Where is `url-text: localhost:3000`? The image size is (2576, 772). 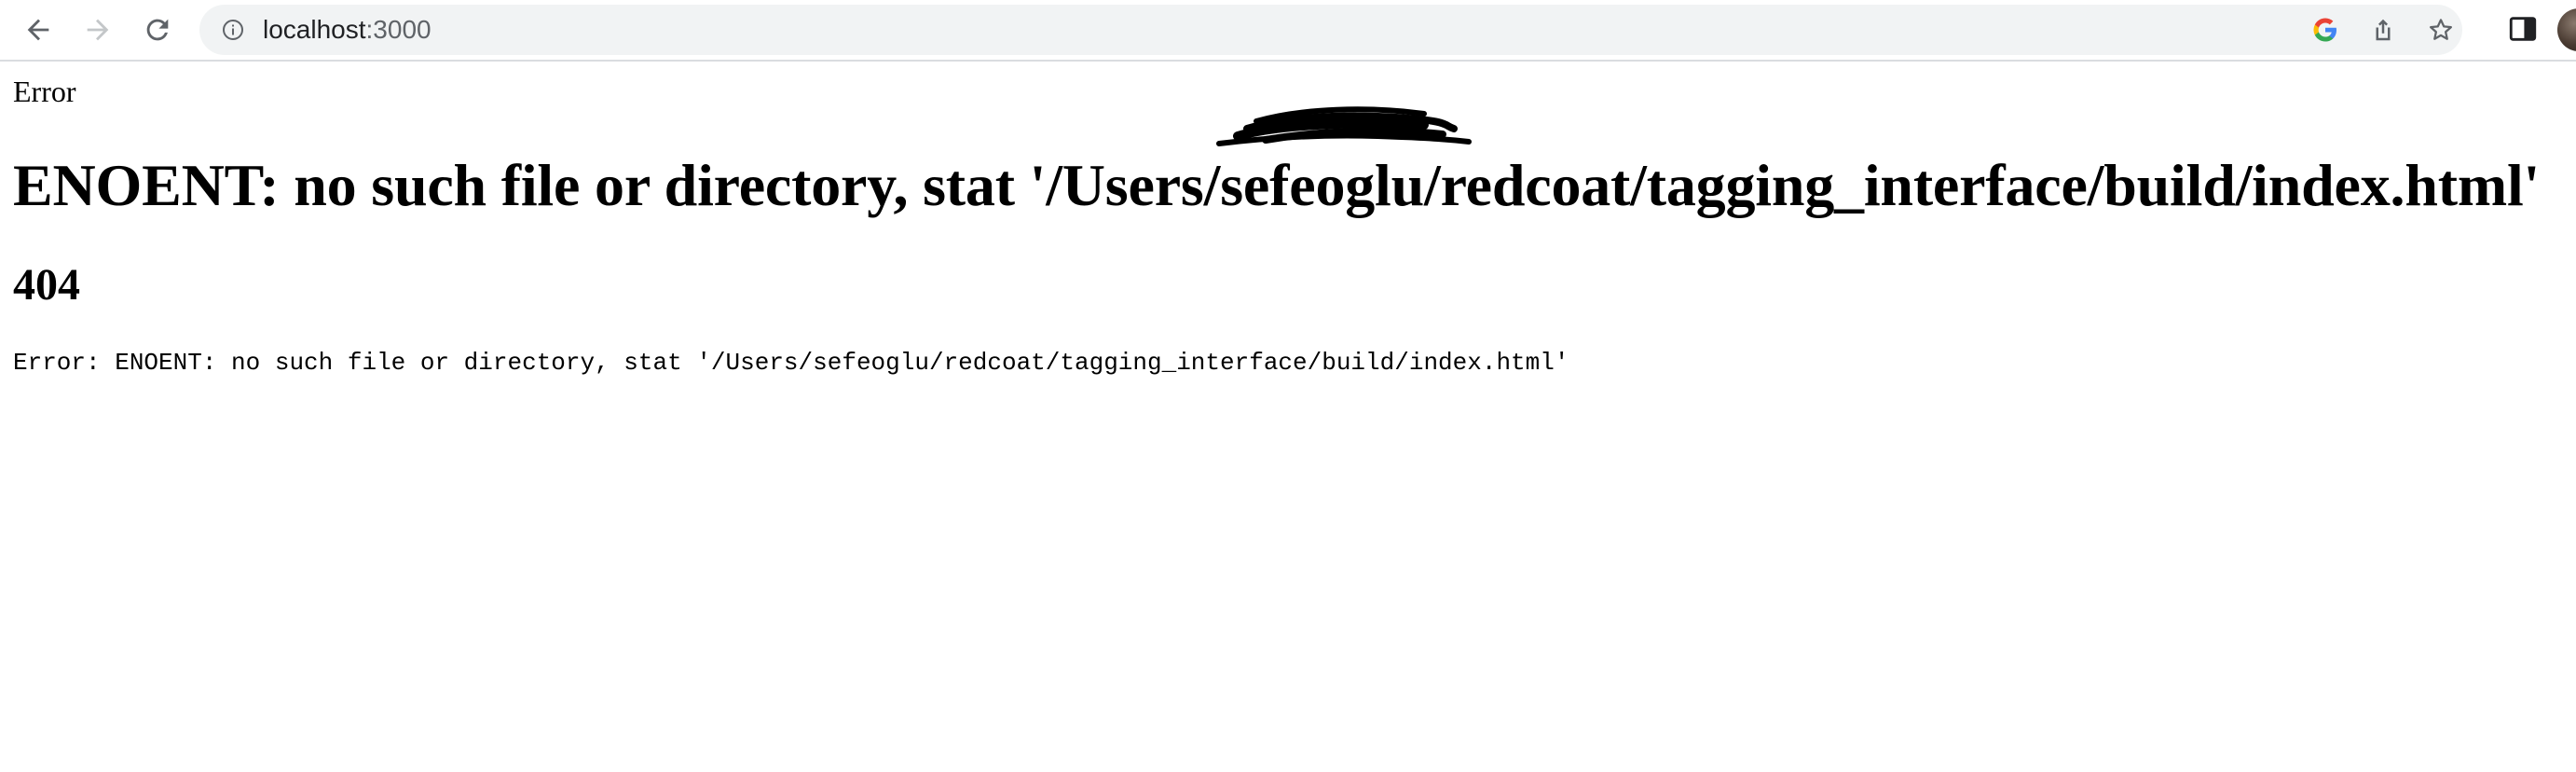 url-text: localhost:3000 is located at coordinates (347, 30).